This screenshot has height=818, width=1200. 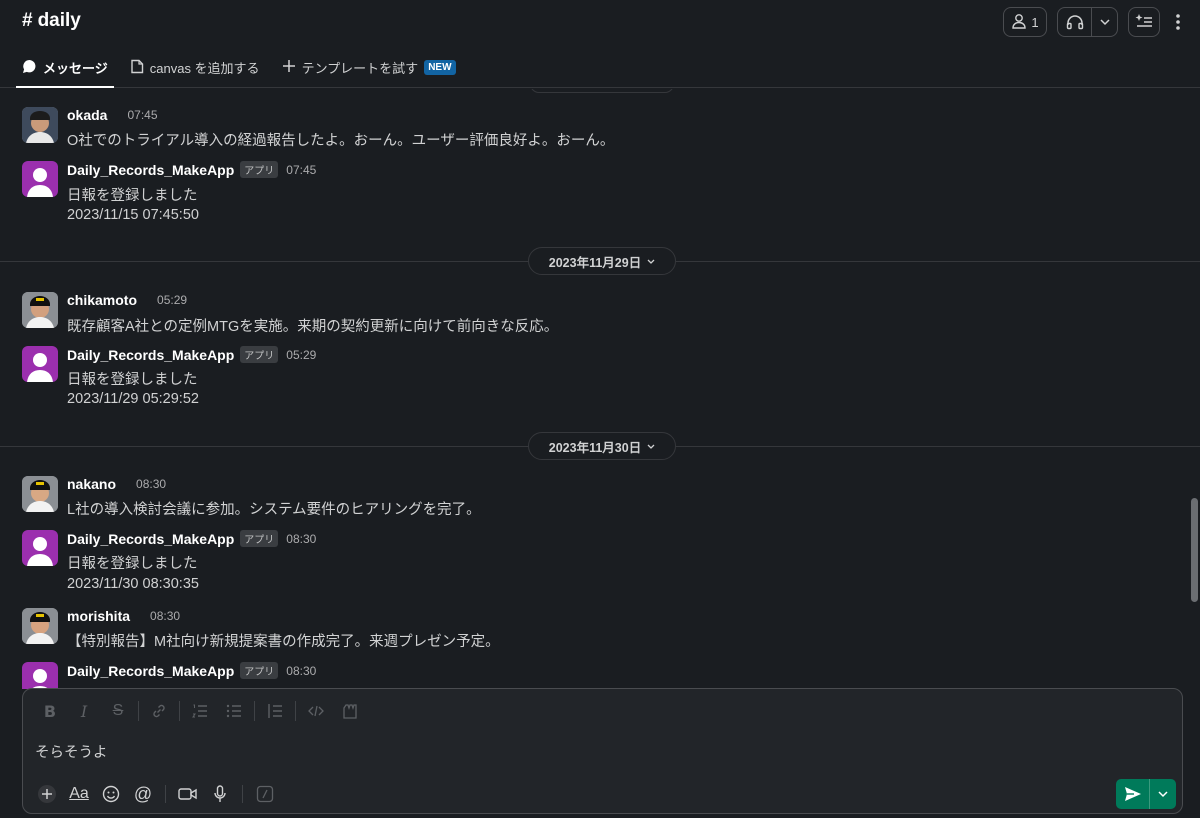 What do you see at coordinates (1019, 22) in the screenshot?
I see `person-icon` at bounding box center [1019, 22].